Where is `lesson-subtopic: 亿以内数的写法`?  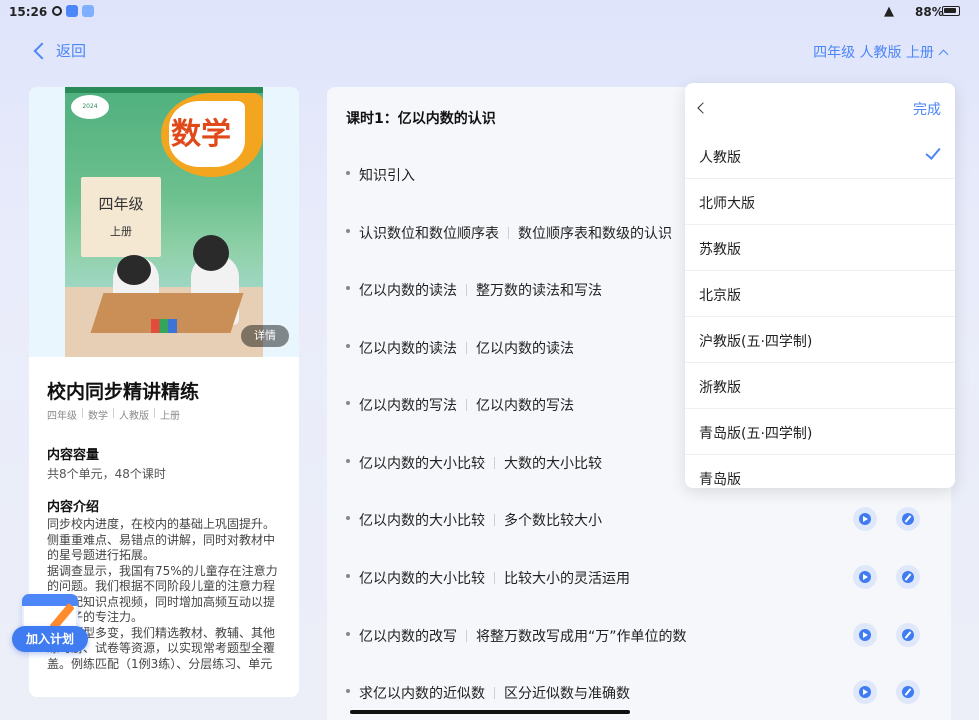
lesson-subtopic: 亿以内数的写法 is located at coordinates (525, 406).